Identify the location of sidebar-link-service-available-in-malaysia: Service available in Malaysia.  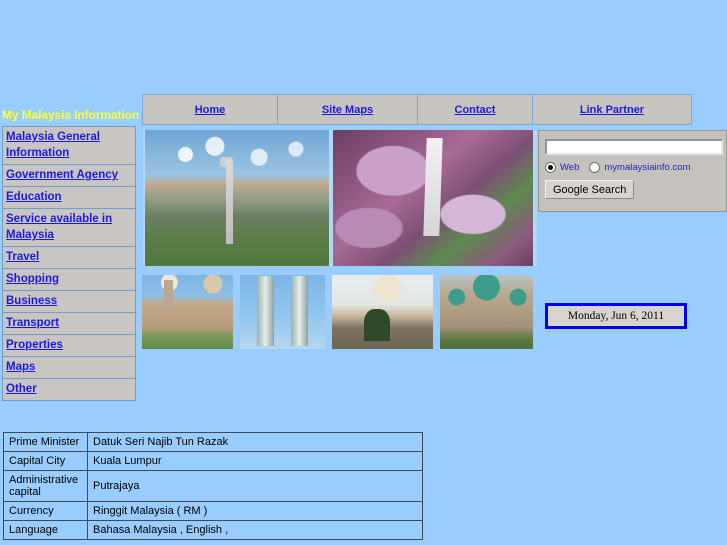
(59, 227).